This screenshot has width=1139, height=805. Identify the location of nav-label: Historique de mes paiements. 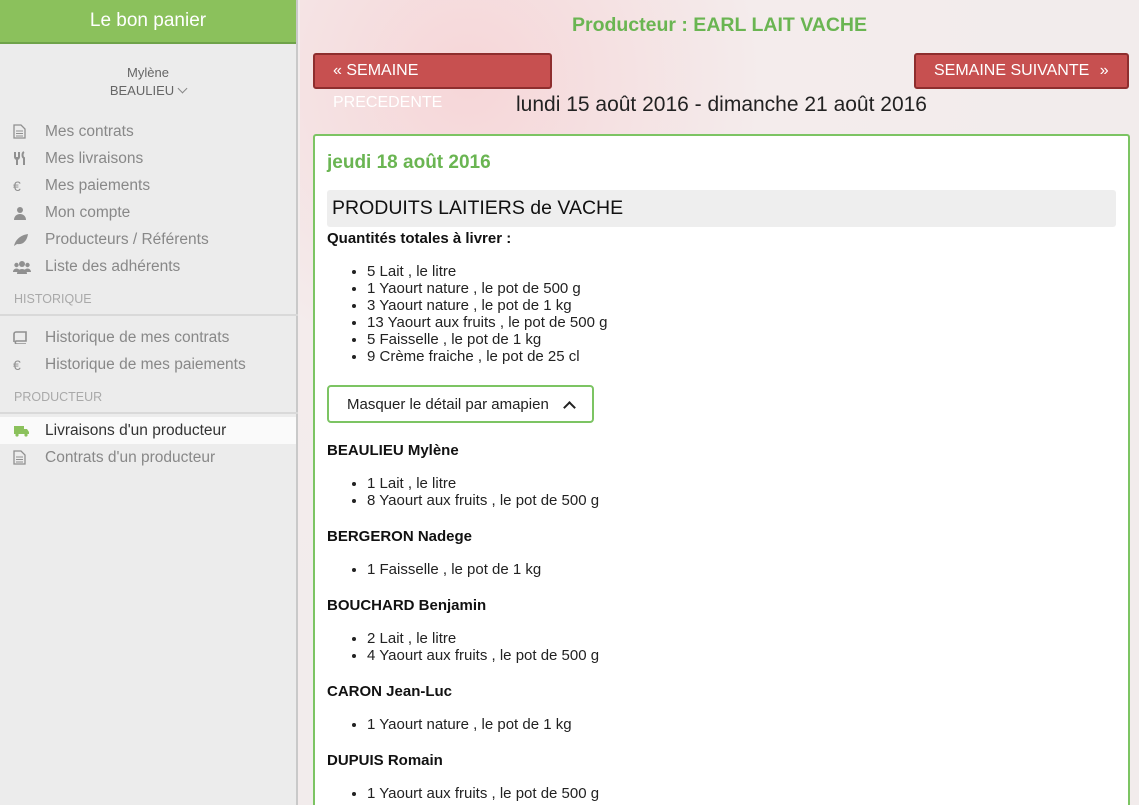
(145, 364).